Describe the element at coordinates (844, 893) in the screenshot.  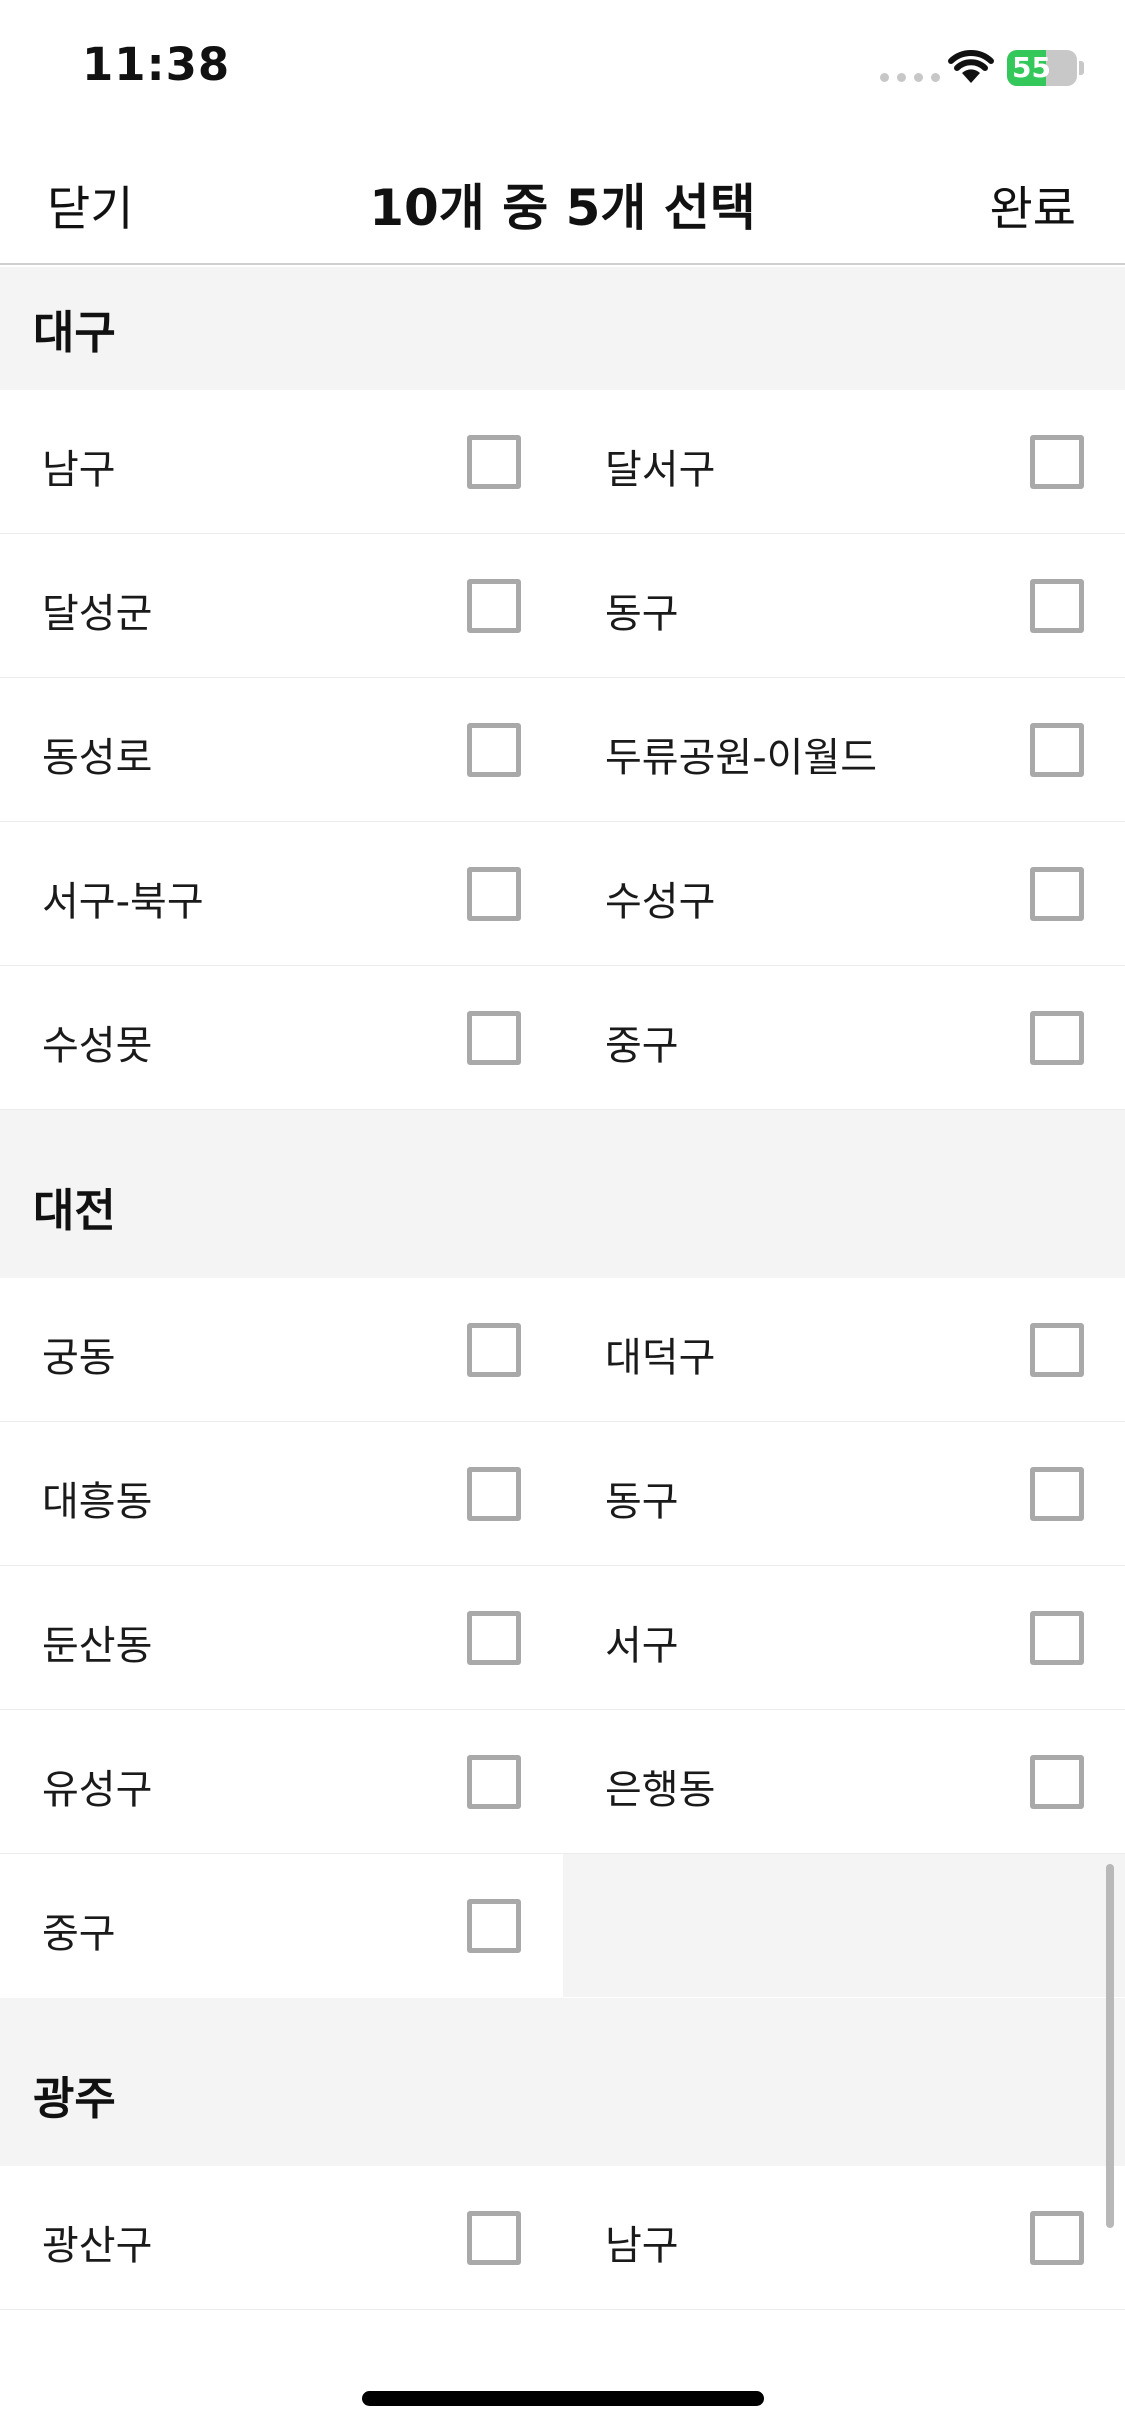
I see `list-item: 수성구` at that location.